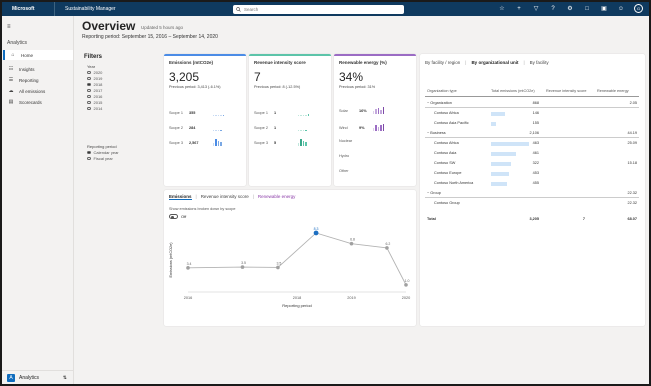  What do you see at coordinates (448, 173) in the screenshot?
I see `cell-name: Contoso Europe` at bounding box center [448, 173].